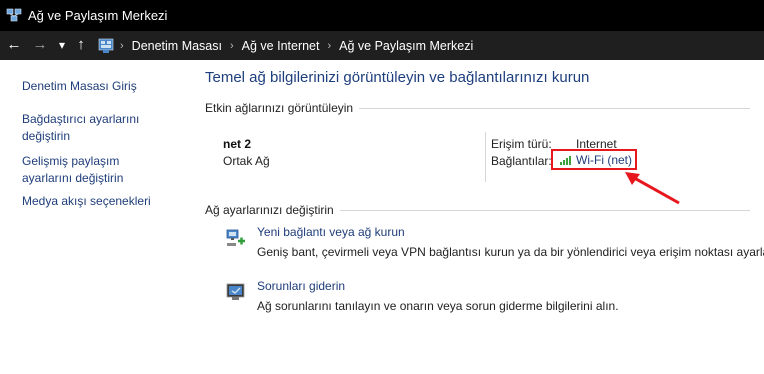 The image size is (764, 374). I want to click on control-panel-icon, so click(106, 45).